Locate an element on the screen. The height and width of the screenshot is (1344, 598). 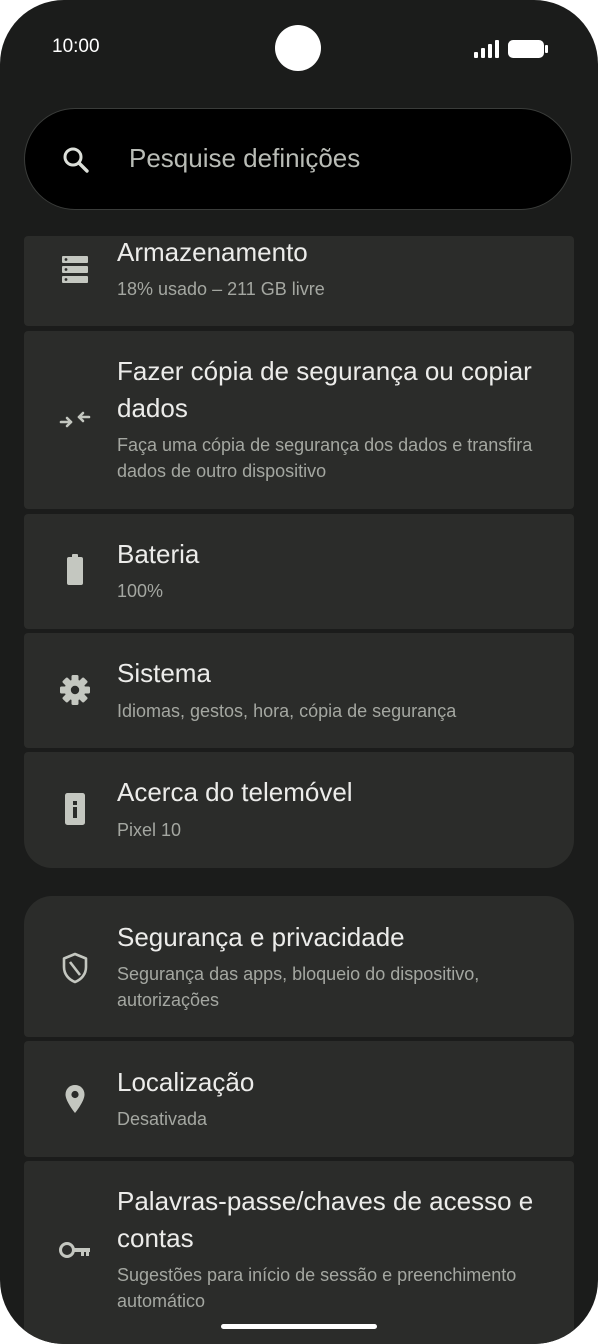
settings-item-subtitle: Desativada is located at coordinates (162, 1119).